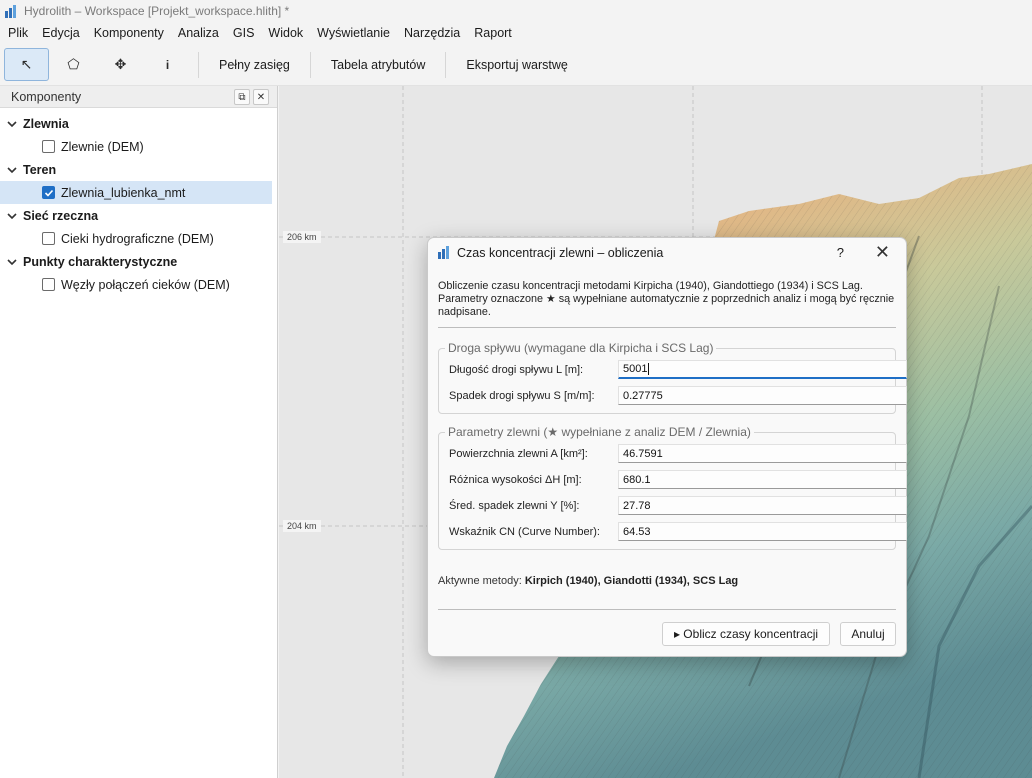  I want to click on pan-tool-button: ✥, so click(120, 64).